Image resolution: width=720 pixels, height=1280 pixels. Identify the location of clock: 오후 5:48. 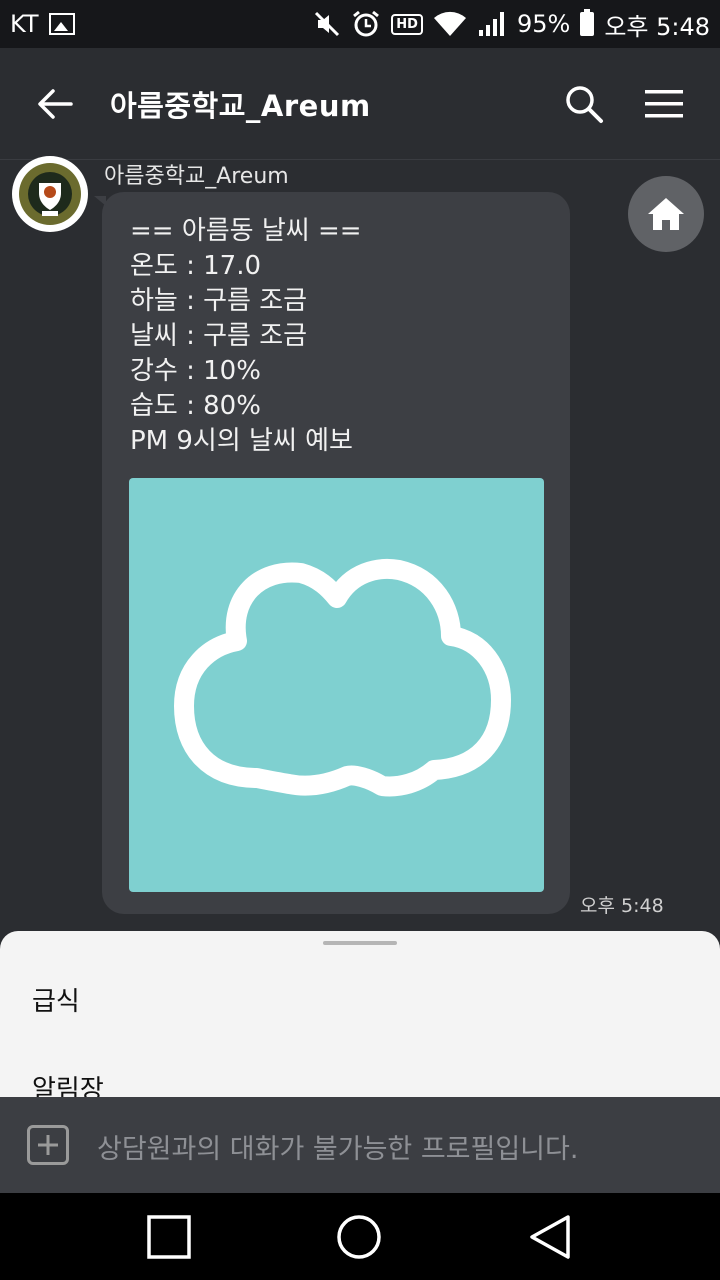
(657, 26).